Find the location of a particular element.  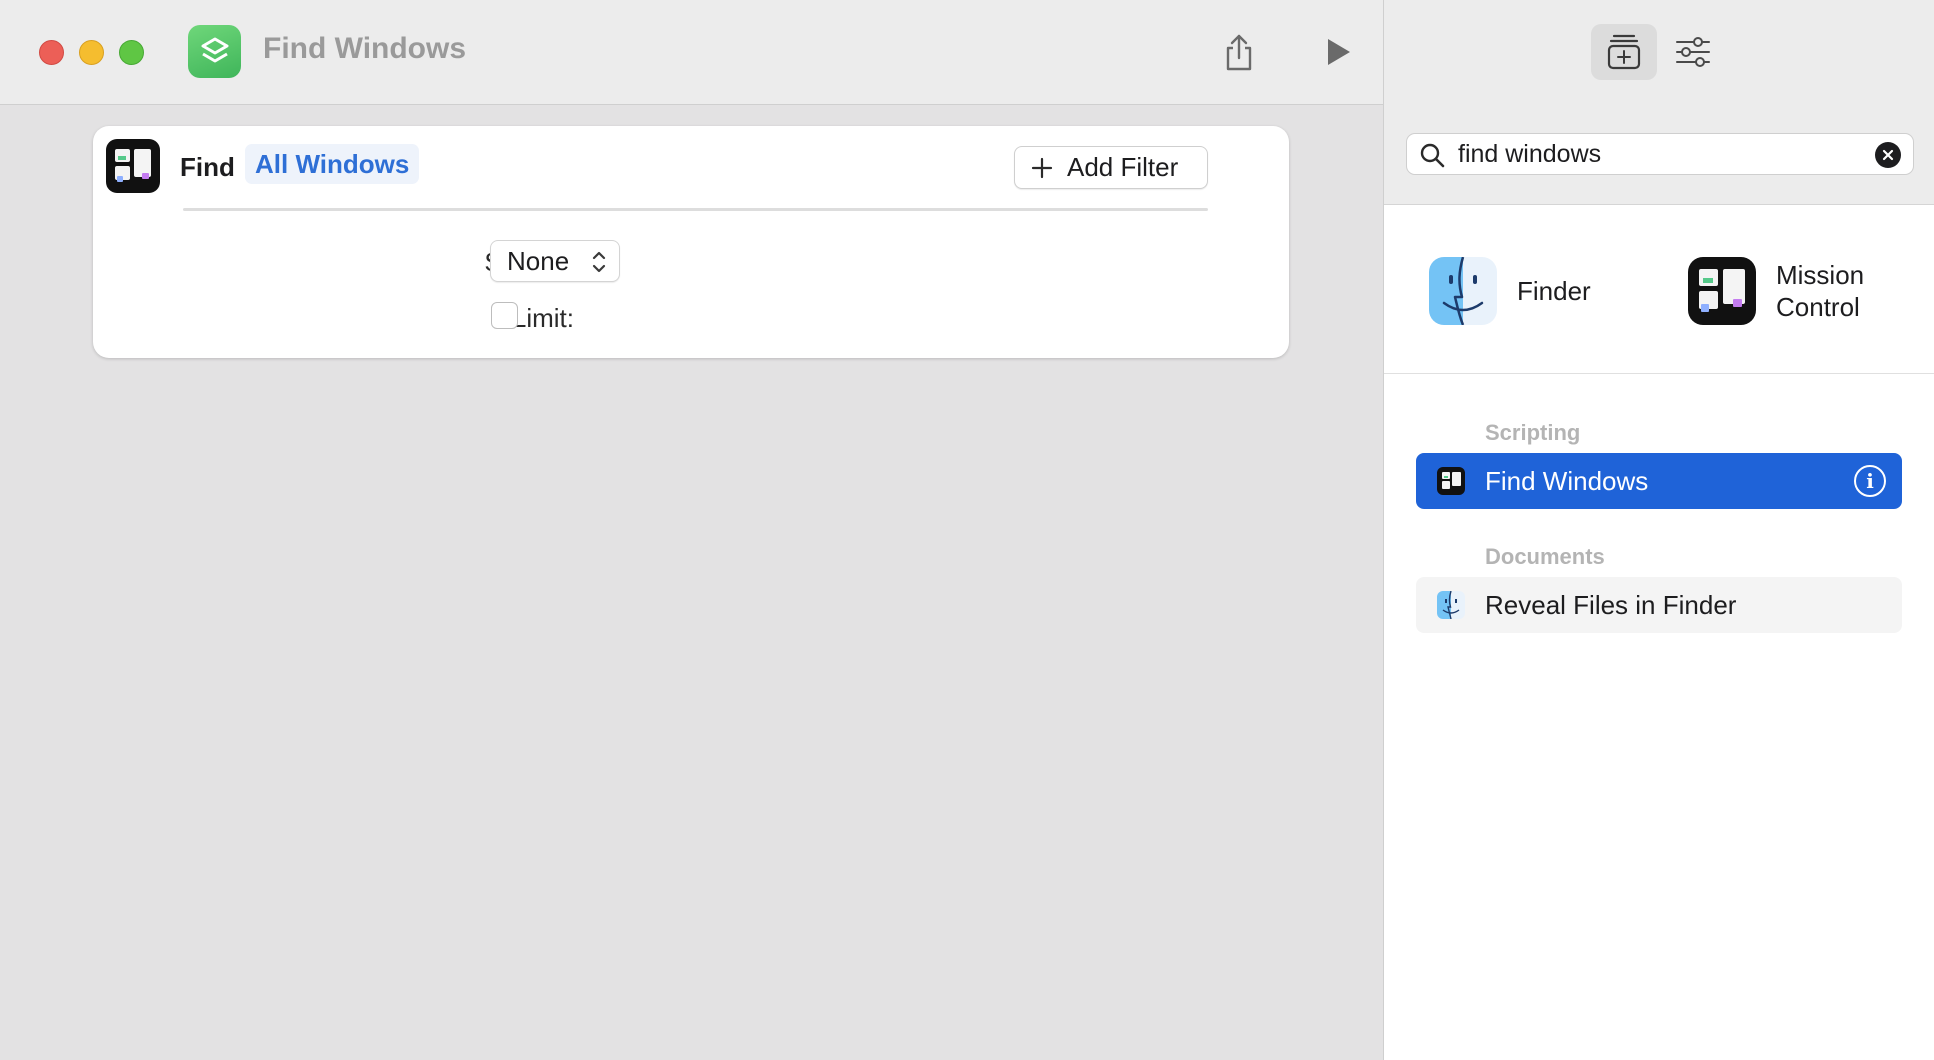

limit-checkbox is located at coordinates (504, 315).